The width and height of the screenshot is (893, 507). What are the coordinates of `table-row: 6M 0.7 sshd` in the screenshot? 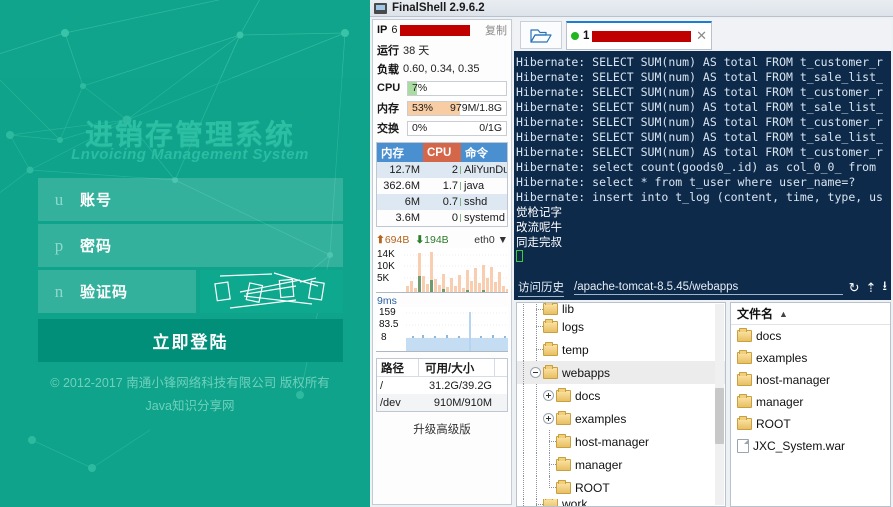 It's located at (442, 202).